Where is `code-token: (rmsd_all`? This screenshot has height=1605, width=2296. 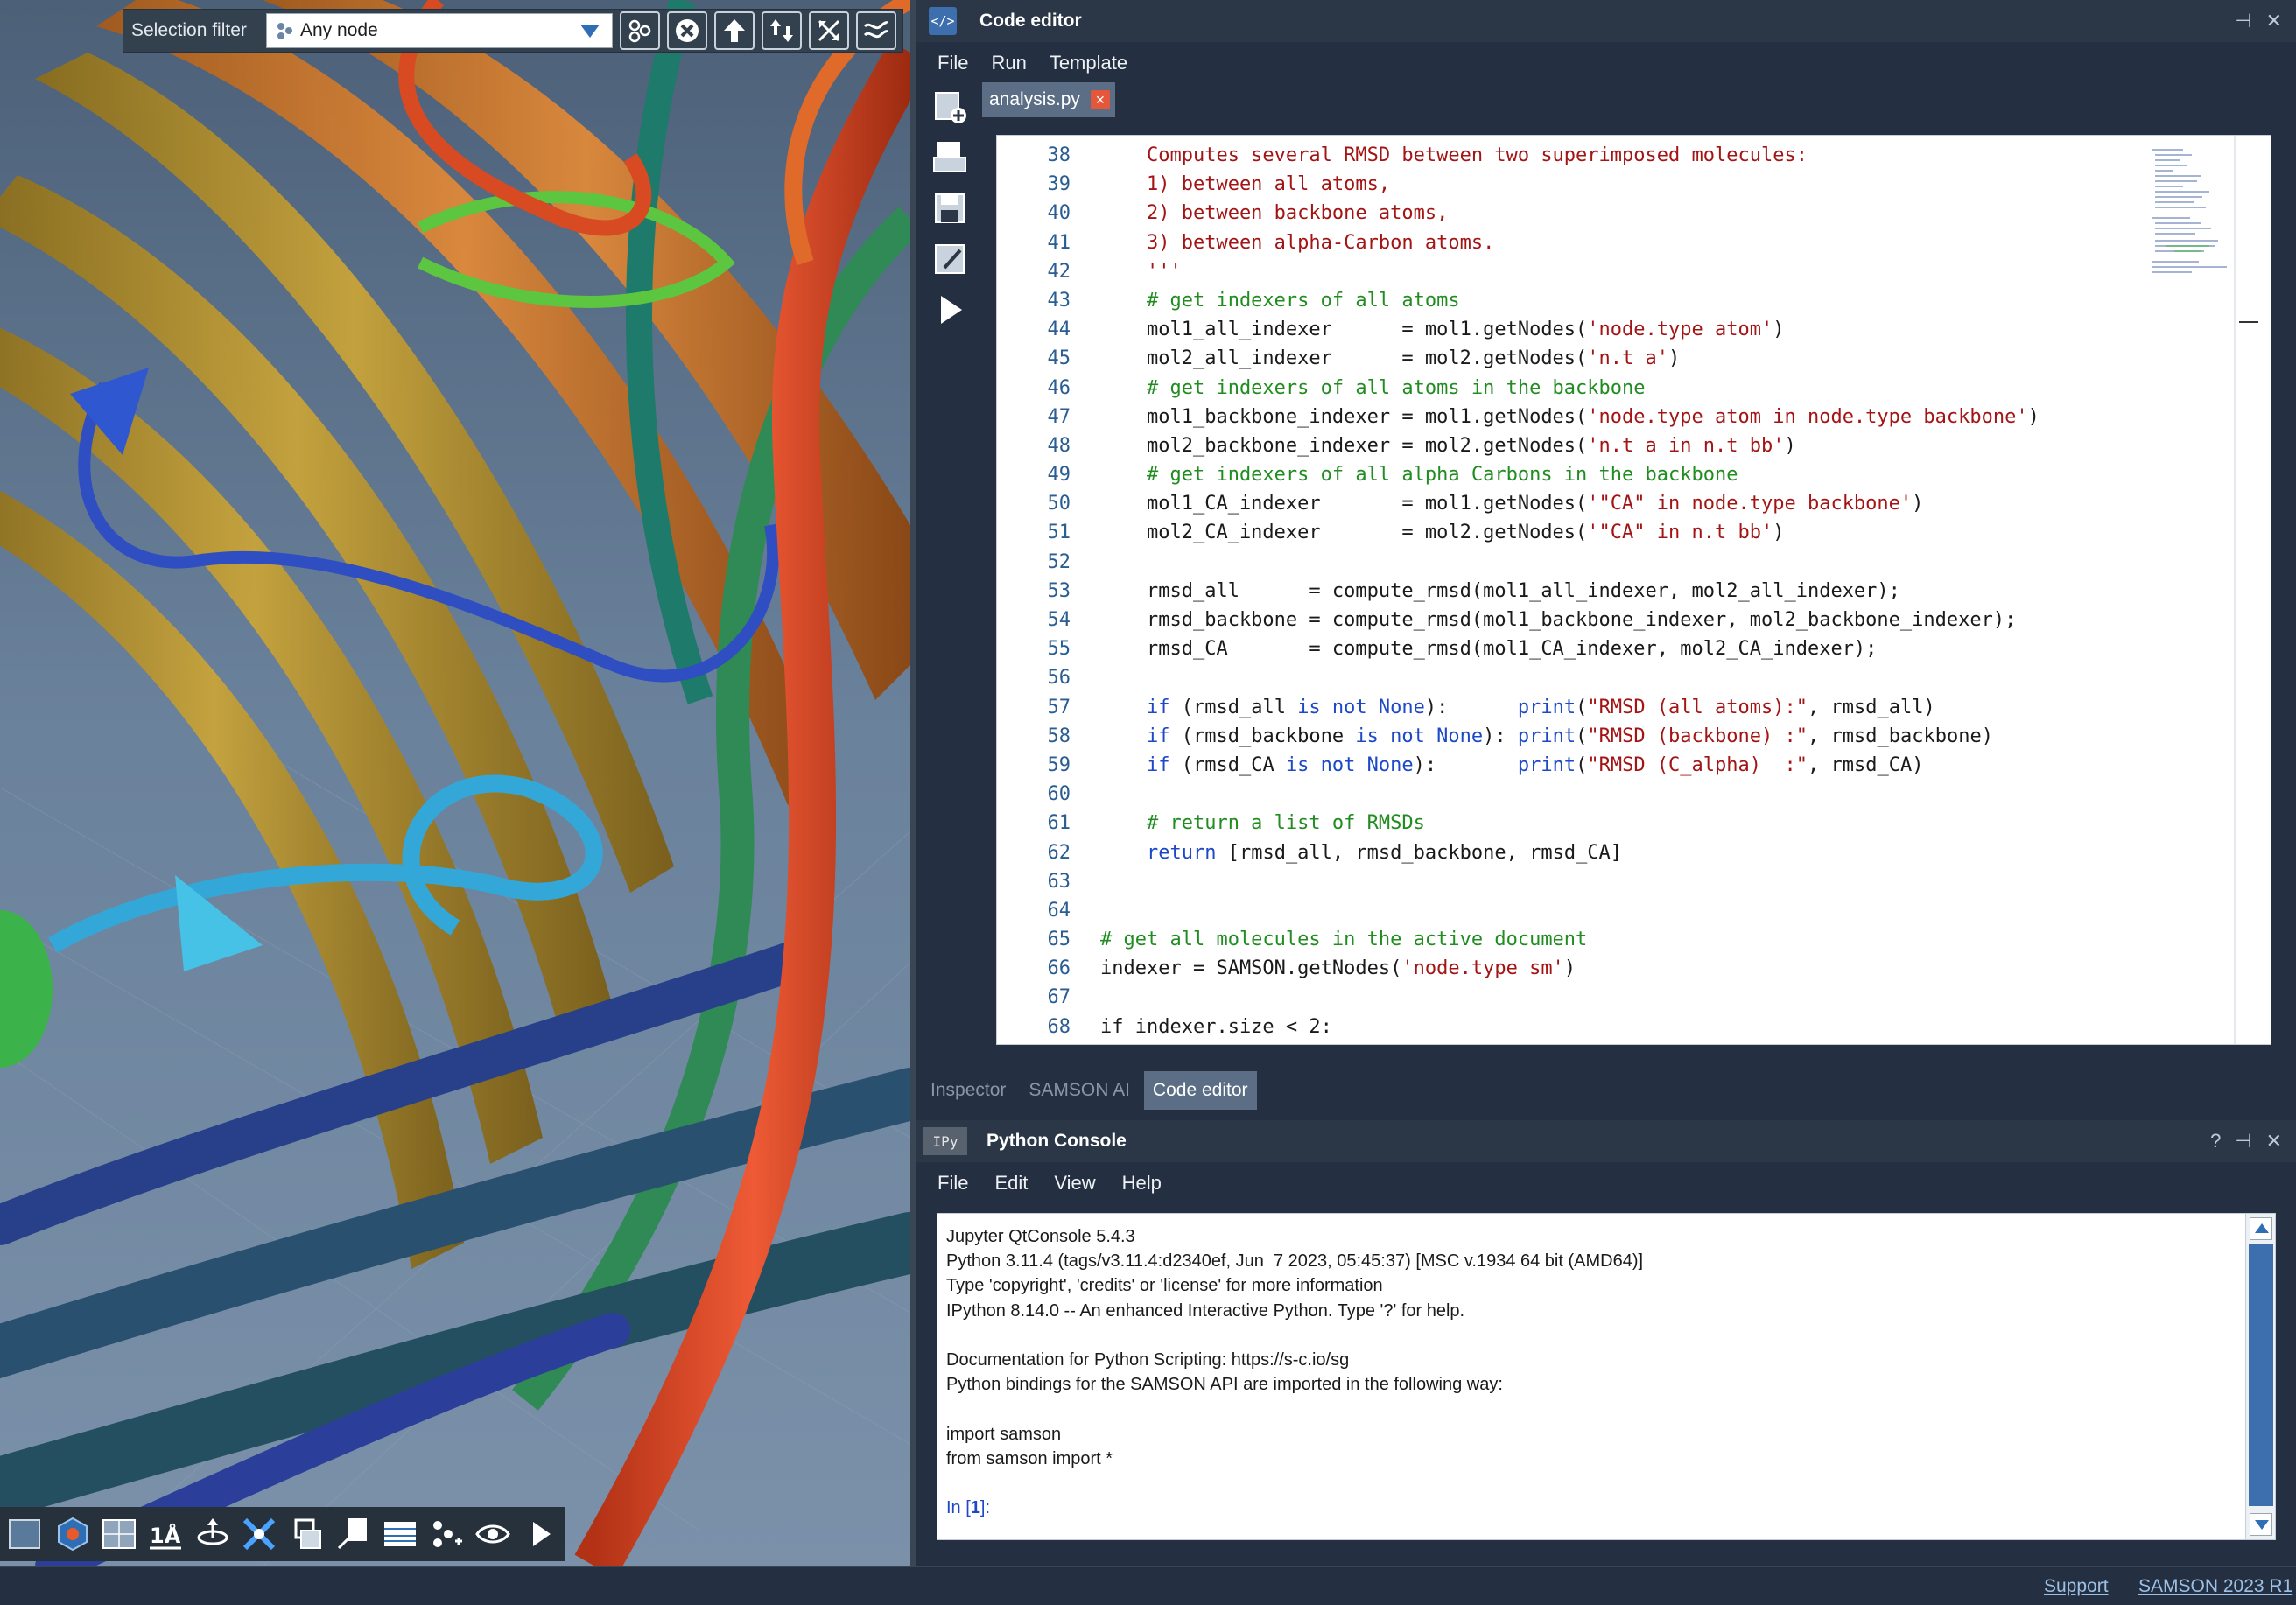
code-token: (rmsd_all is located at coordinates (1233, 707).